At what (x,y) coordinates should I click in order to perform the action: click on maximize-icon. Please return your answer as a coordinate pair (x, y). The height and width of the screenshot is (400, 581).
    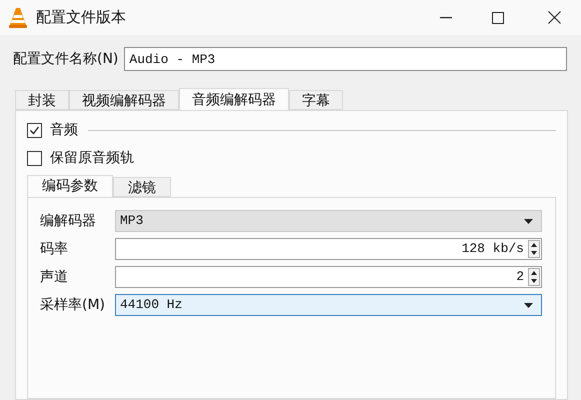
    Looking at the image, I should click on (498, 18).